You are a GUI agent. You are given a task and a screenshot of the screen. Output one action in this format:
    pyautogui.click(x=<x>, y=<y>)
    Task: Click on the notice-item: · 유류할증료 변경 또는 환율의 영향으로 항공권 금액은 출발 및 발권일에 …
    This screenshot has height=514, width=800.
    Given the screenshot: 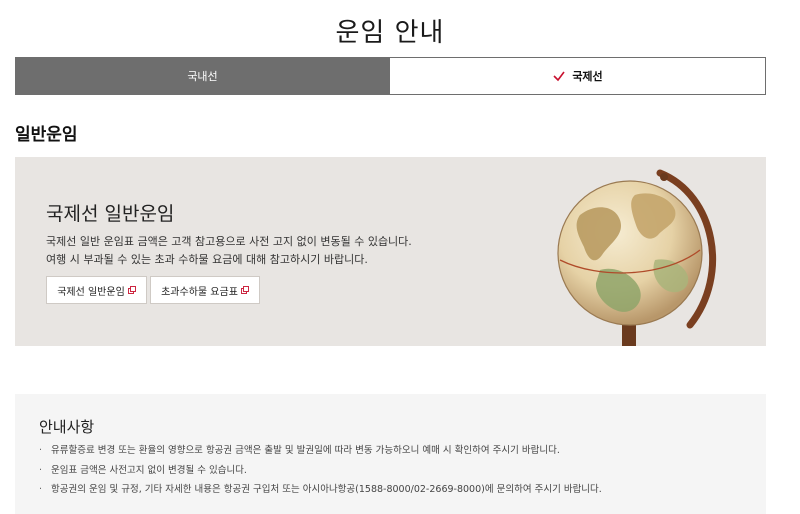 What is the action you would take?
    pyautogui.click(x=399, y=451)
    